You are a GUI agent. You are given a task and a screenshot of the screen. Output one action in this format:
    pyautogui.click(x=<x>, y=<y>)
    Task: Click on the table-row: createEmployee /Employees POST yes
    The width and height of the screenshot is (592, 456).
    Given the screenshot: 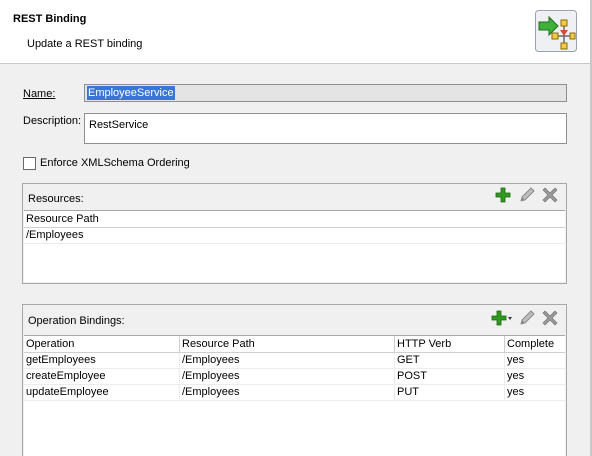 What is the action you would take?
    pyautogui.click(x=294, y=377)
    